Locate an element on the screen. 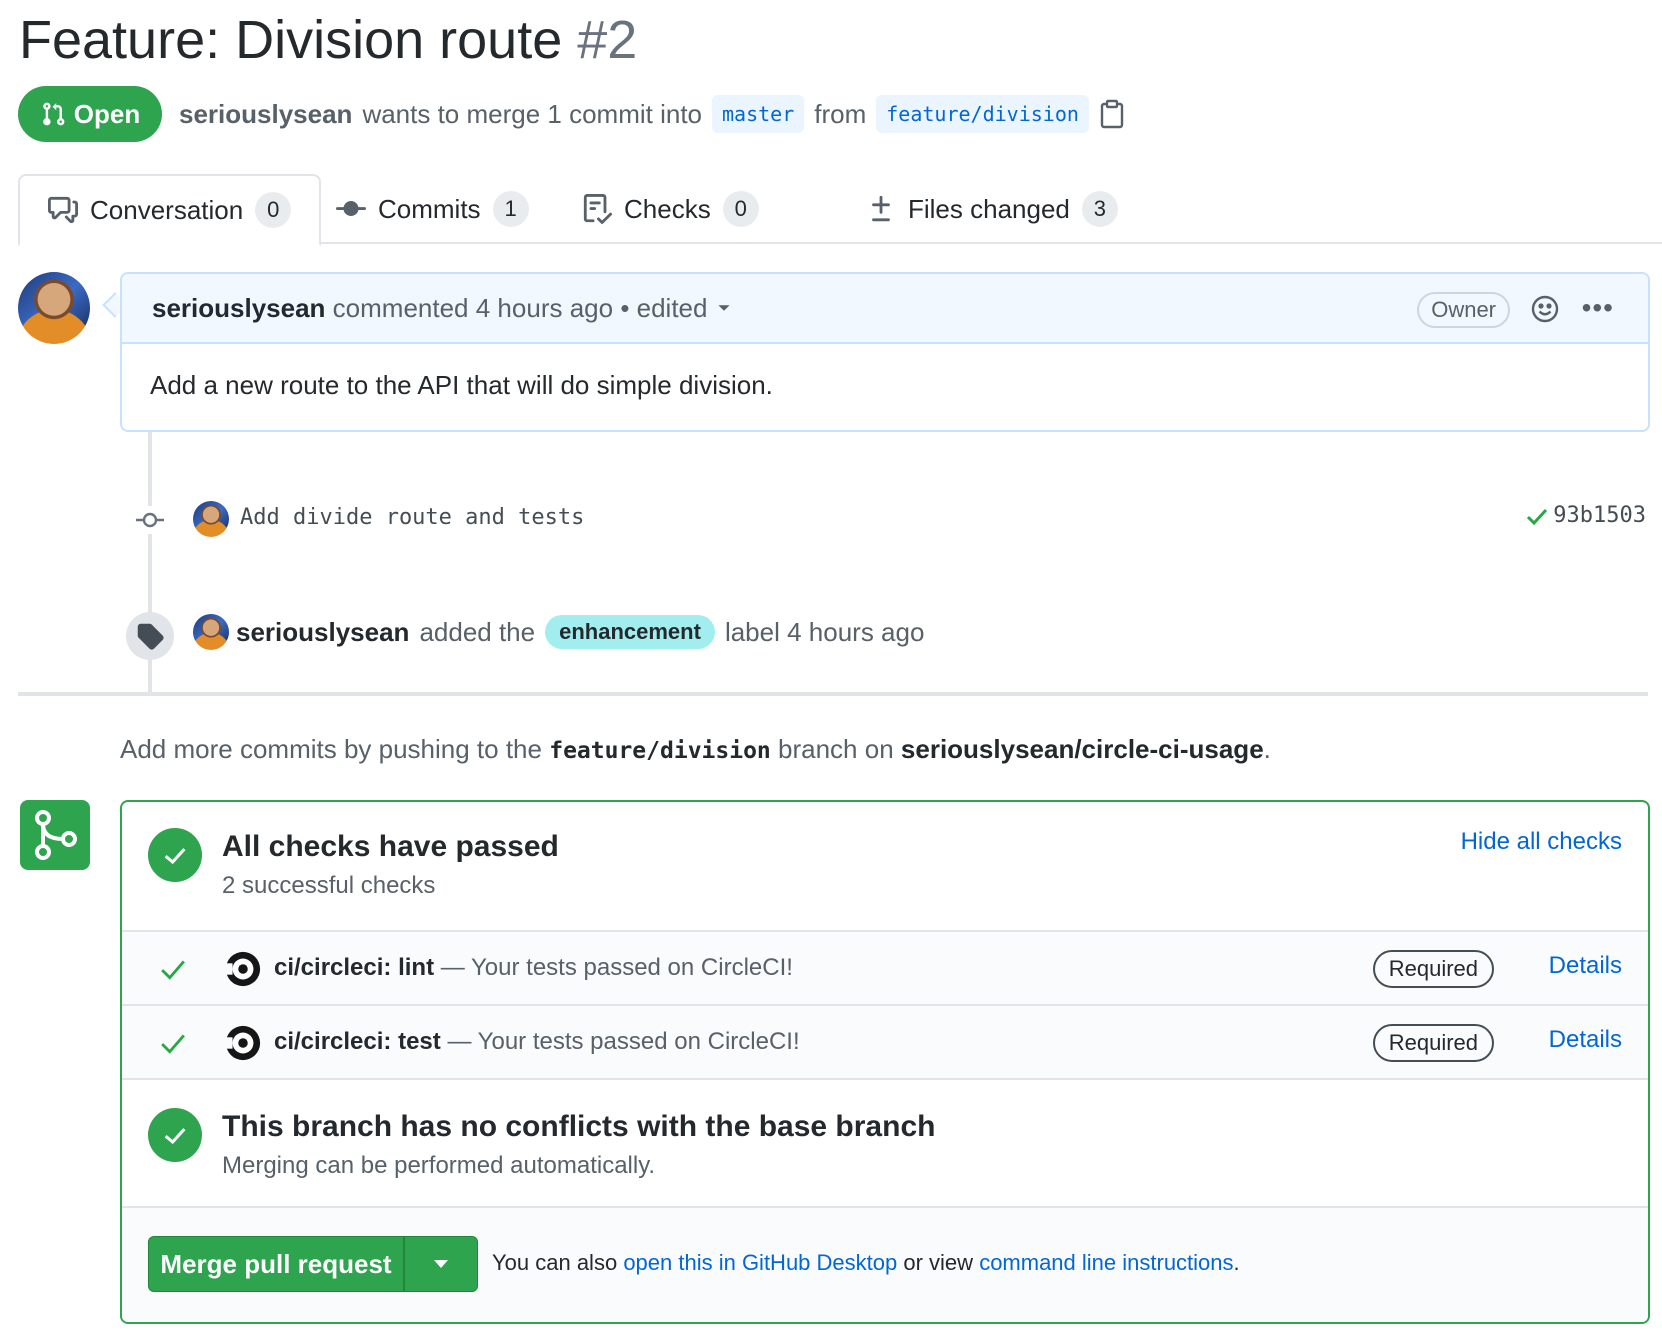  tab-conversation-count: 0 is located at coordinates (273, 210).